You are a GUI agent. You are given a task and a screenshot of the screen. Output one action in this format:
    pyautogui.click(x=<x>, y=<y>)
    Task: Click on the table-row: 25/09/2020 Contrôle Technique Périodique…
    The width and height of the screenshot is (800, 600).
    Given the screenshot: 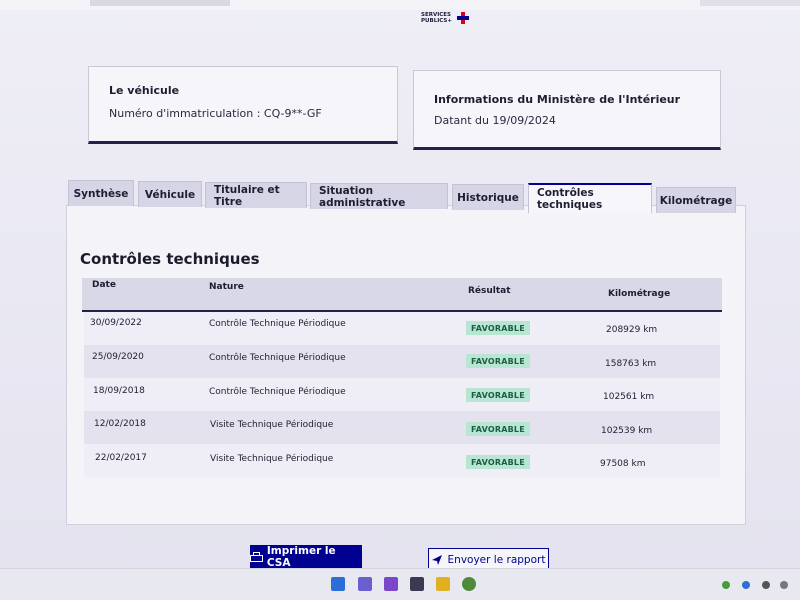 What is the action you would take?
    pyautogui.click(x=402, y=361)
    